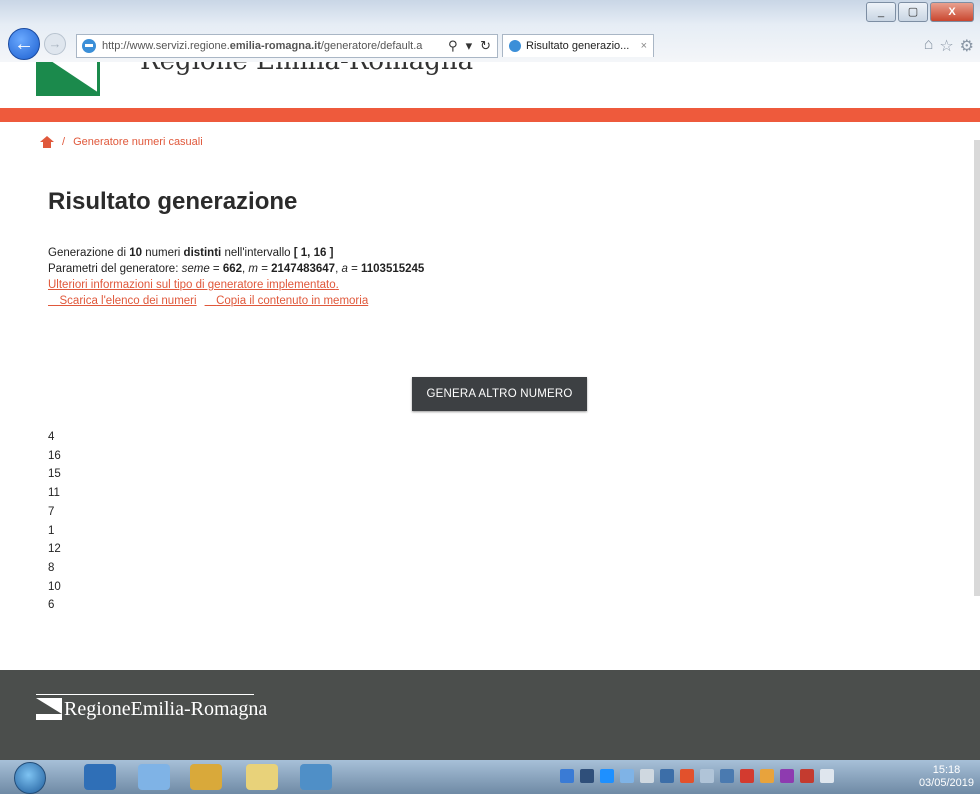 Image resolution: width=980 pixels, height=794 pixels. Describe the element at coordinates (24, 44) in the screenshot. I see `back-button: ←` at that location.